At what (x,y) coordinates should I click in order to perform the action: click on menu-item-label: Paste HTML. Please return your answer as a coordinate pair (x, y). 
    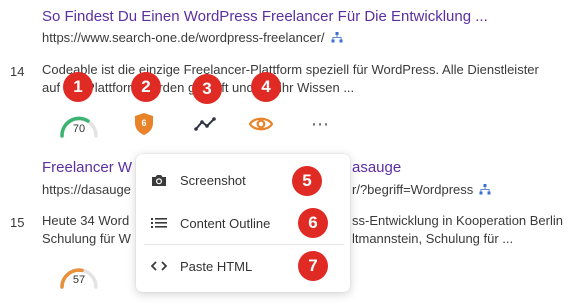
    Looking at the image, I should click on (216, 266).